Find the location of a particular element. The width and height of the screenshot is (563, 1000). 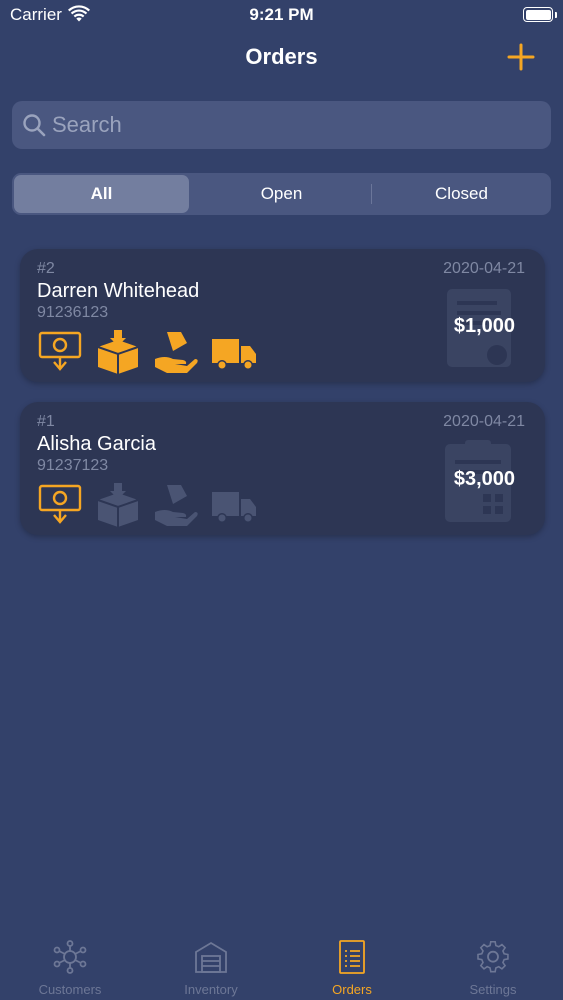

order-amount: $3,000 is located at coordinates (484, 479).